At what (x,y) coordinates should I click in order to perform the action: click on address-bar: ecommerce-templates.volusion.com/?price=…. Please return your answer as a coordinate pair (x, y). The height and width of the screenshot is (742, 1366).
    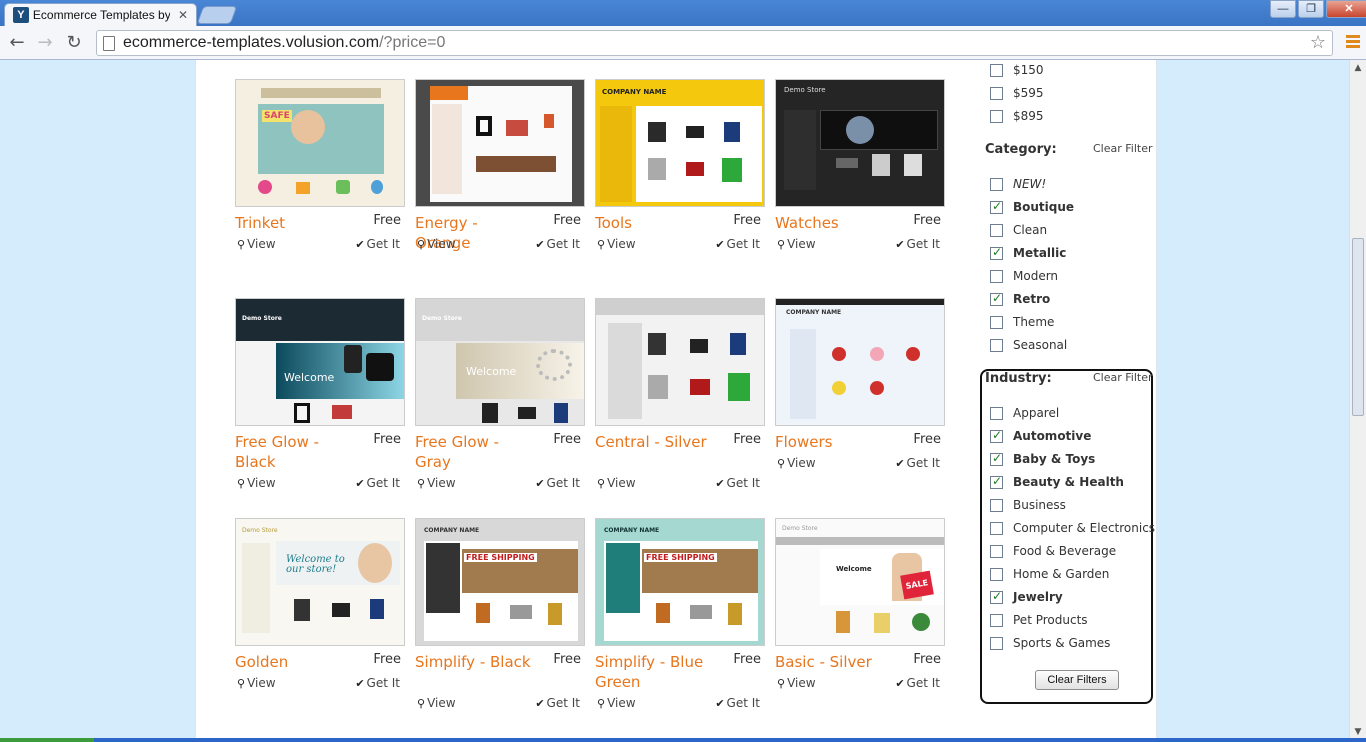
    Looking at the image, I should click on (714, 43).